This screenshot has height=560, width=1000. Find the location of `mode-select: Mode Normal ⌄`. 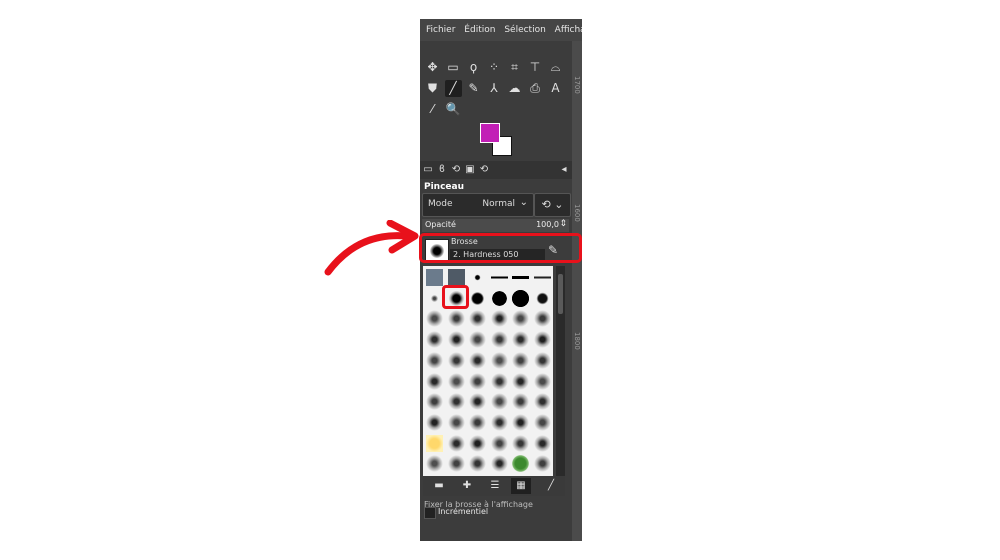

mode-select: Mode Normal ⌄ is located at coordinates (478, 205).